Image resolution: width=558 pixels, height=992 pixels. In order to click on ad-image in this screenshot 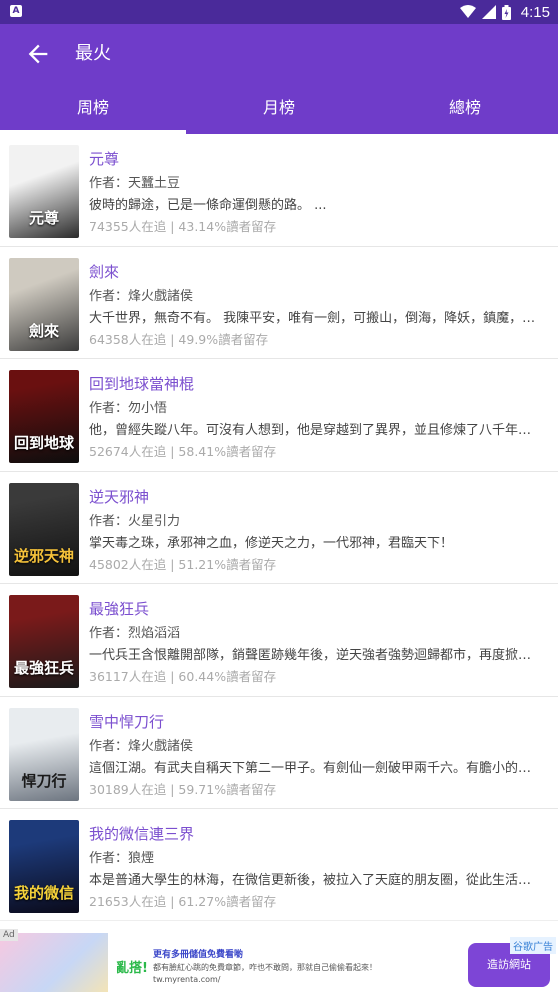, I will do `click(54, 962)`.